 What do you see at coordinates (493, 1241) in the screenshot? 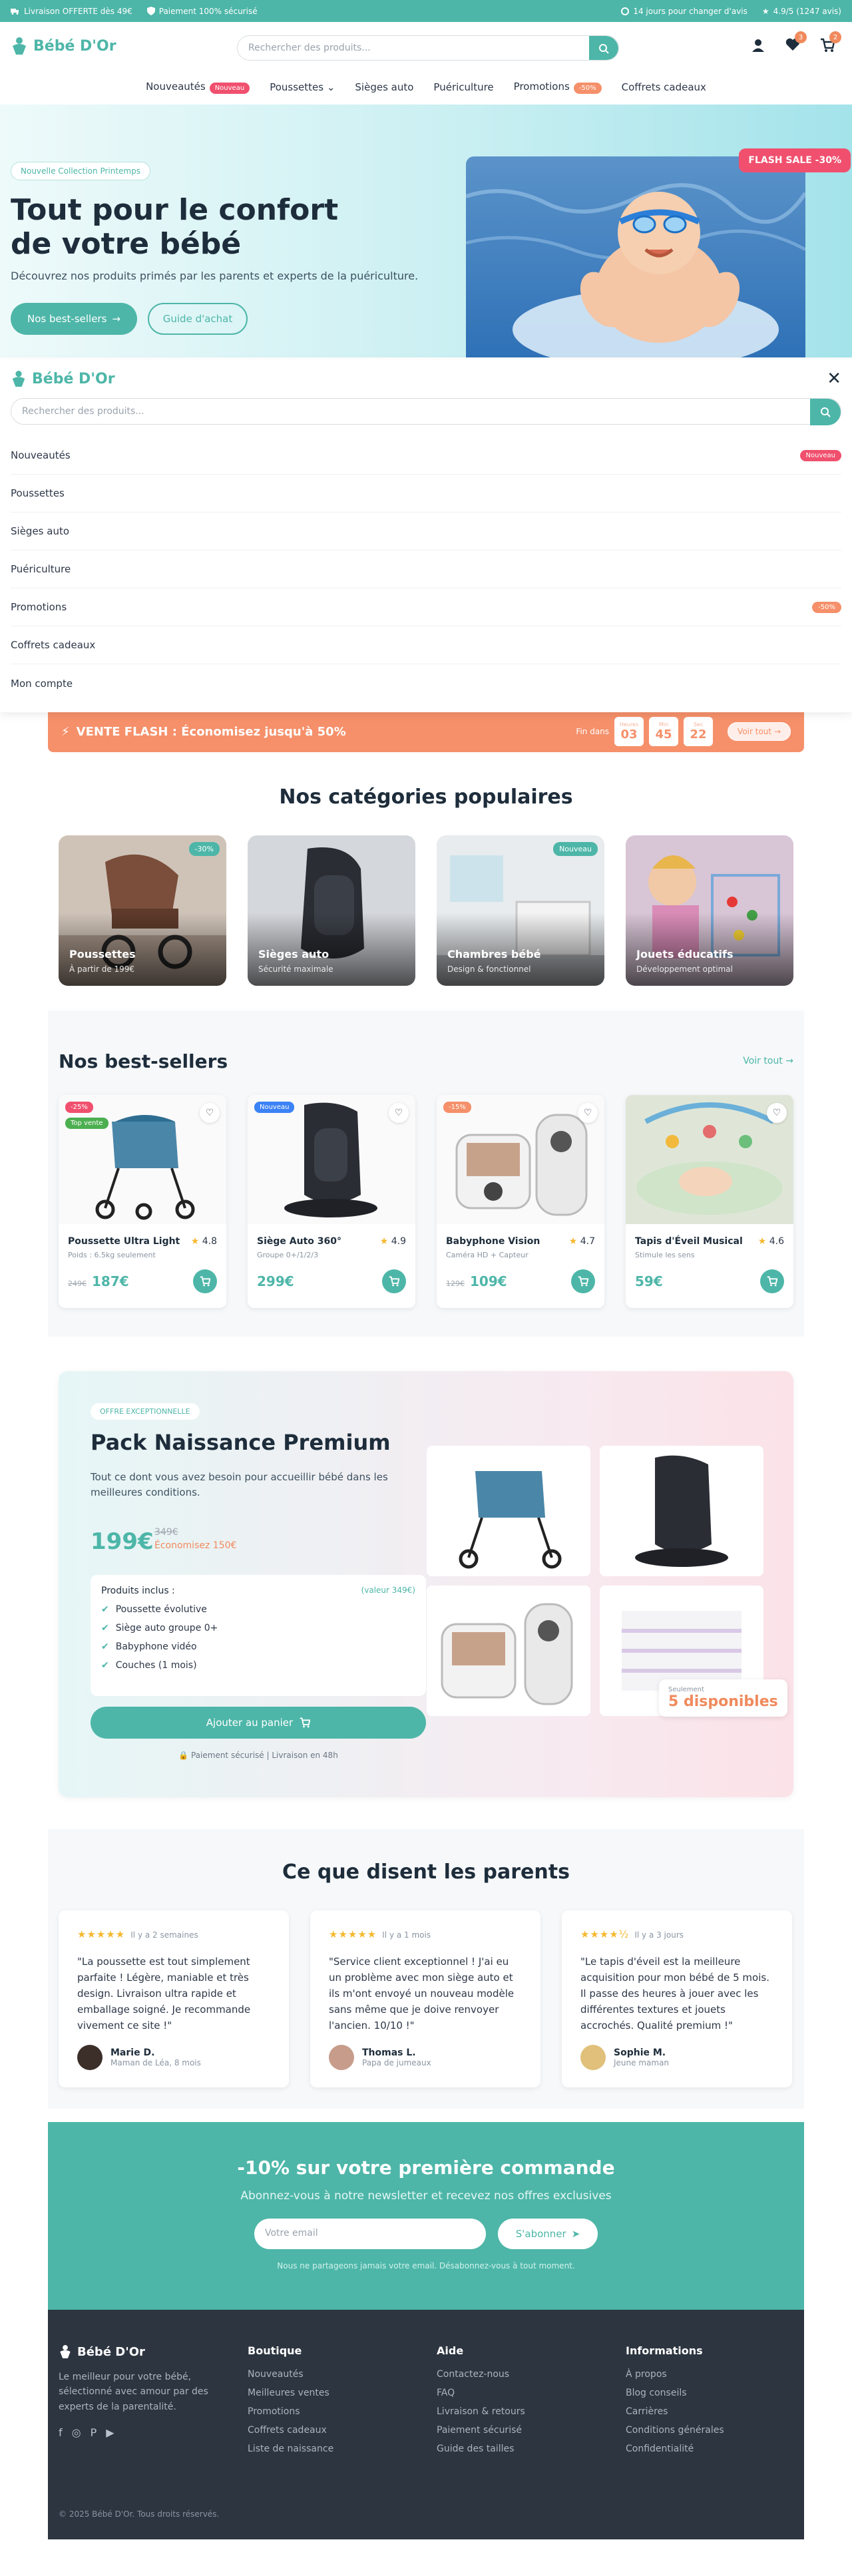
I see `product-name: Babyphone Vision` at bounding box center [493, 1241].